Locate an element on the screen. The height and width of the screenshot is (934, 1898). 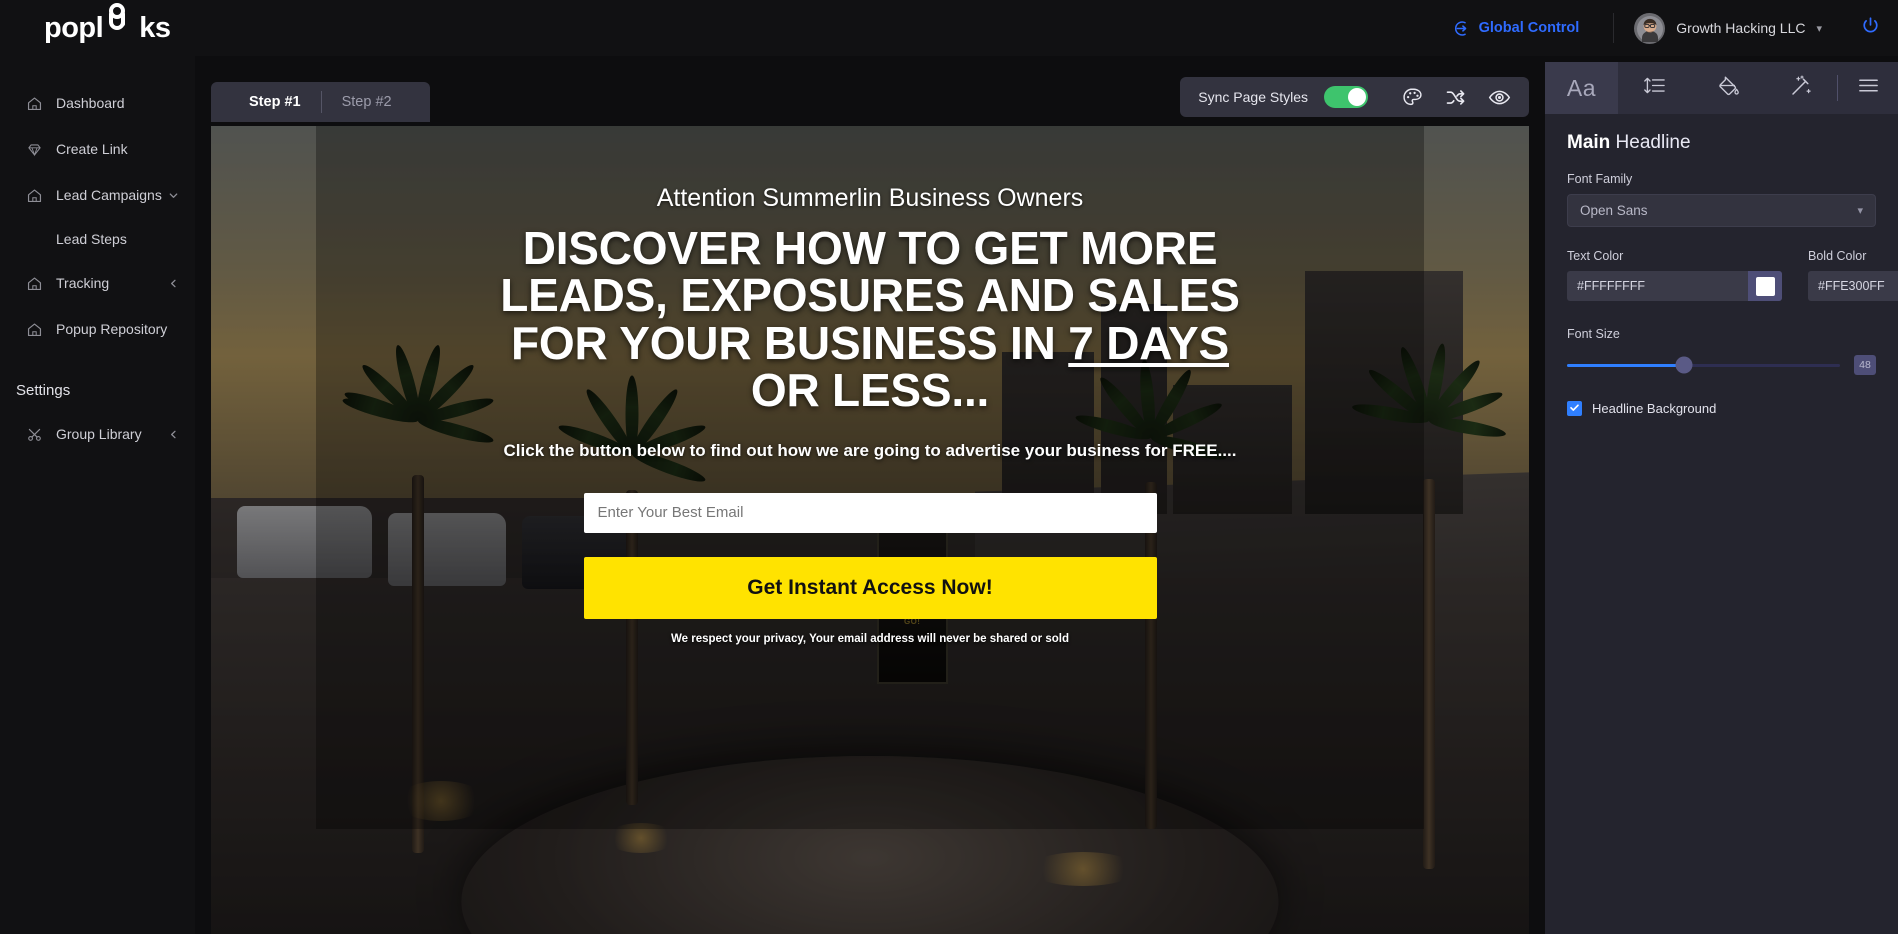
panel-title-bold: Main is located at coordinates (1589, 142).